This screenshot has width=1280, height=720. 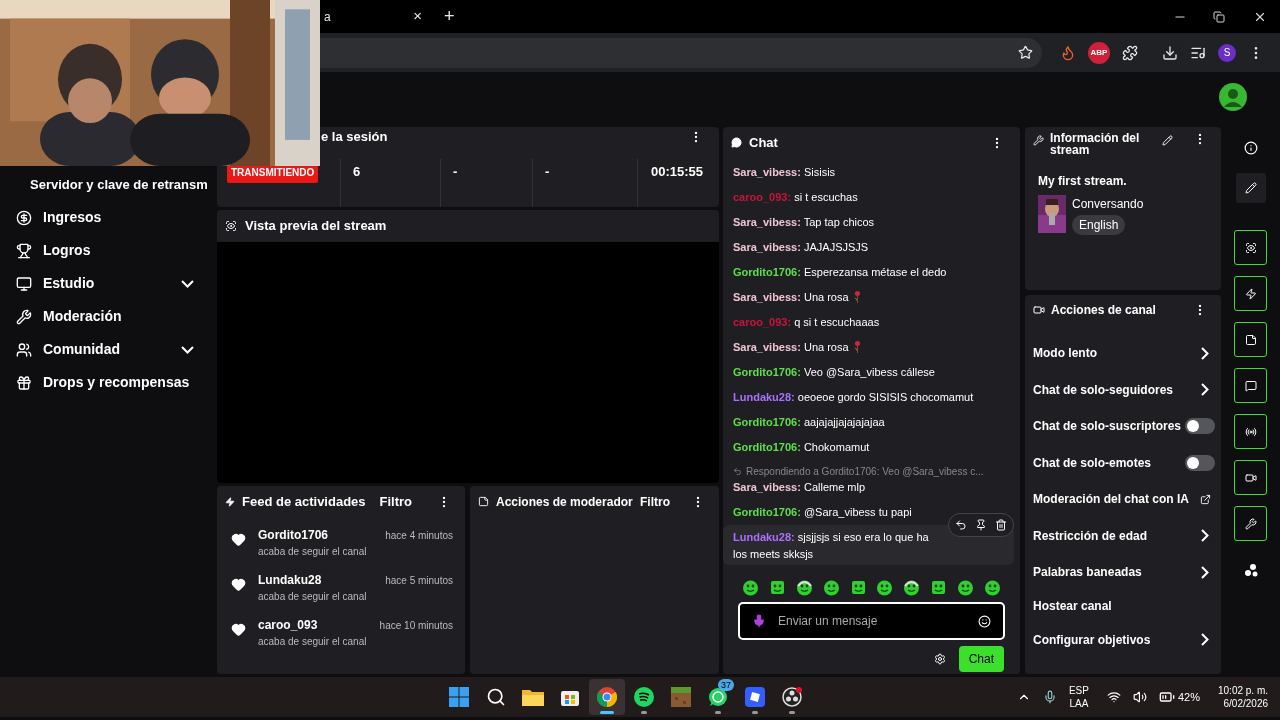 I want to click on extensions-icon, so click(x=1130, y=52).